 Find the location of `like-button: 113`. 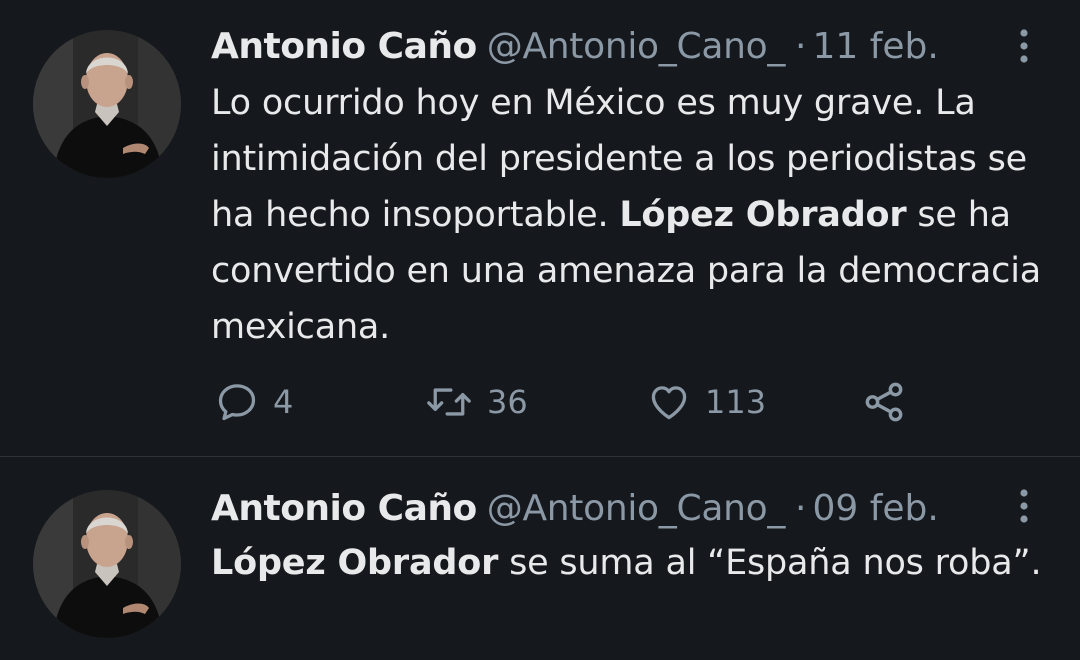

like-button: 113 is located at coordinates (706, 402).